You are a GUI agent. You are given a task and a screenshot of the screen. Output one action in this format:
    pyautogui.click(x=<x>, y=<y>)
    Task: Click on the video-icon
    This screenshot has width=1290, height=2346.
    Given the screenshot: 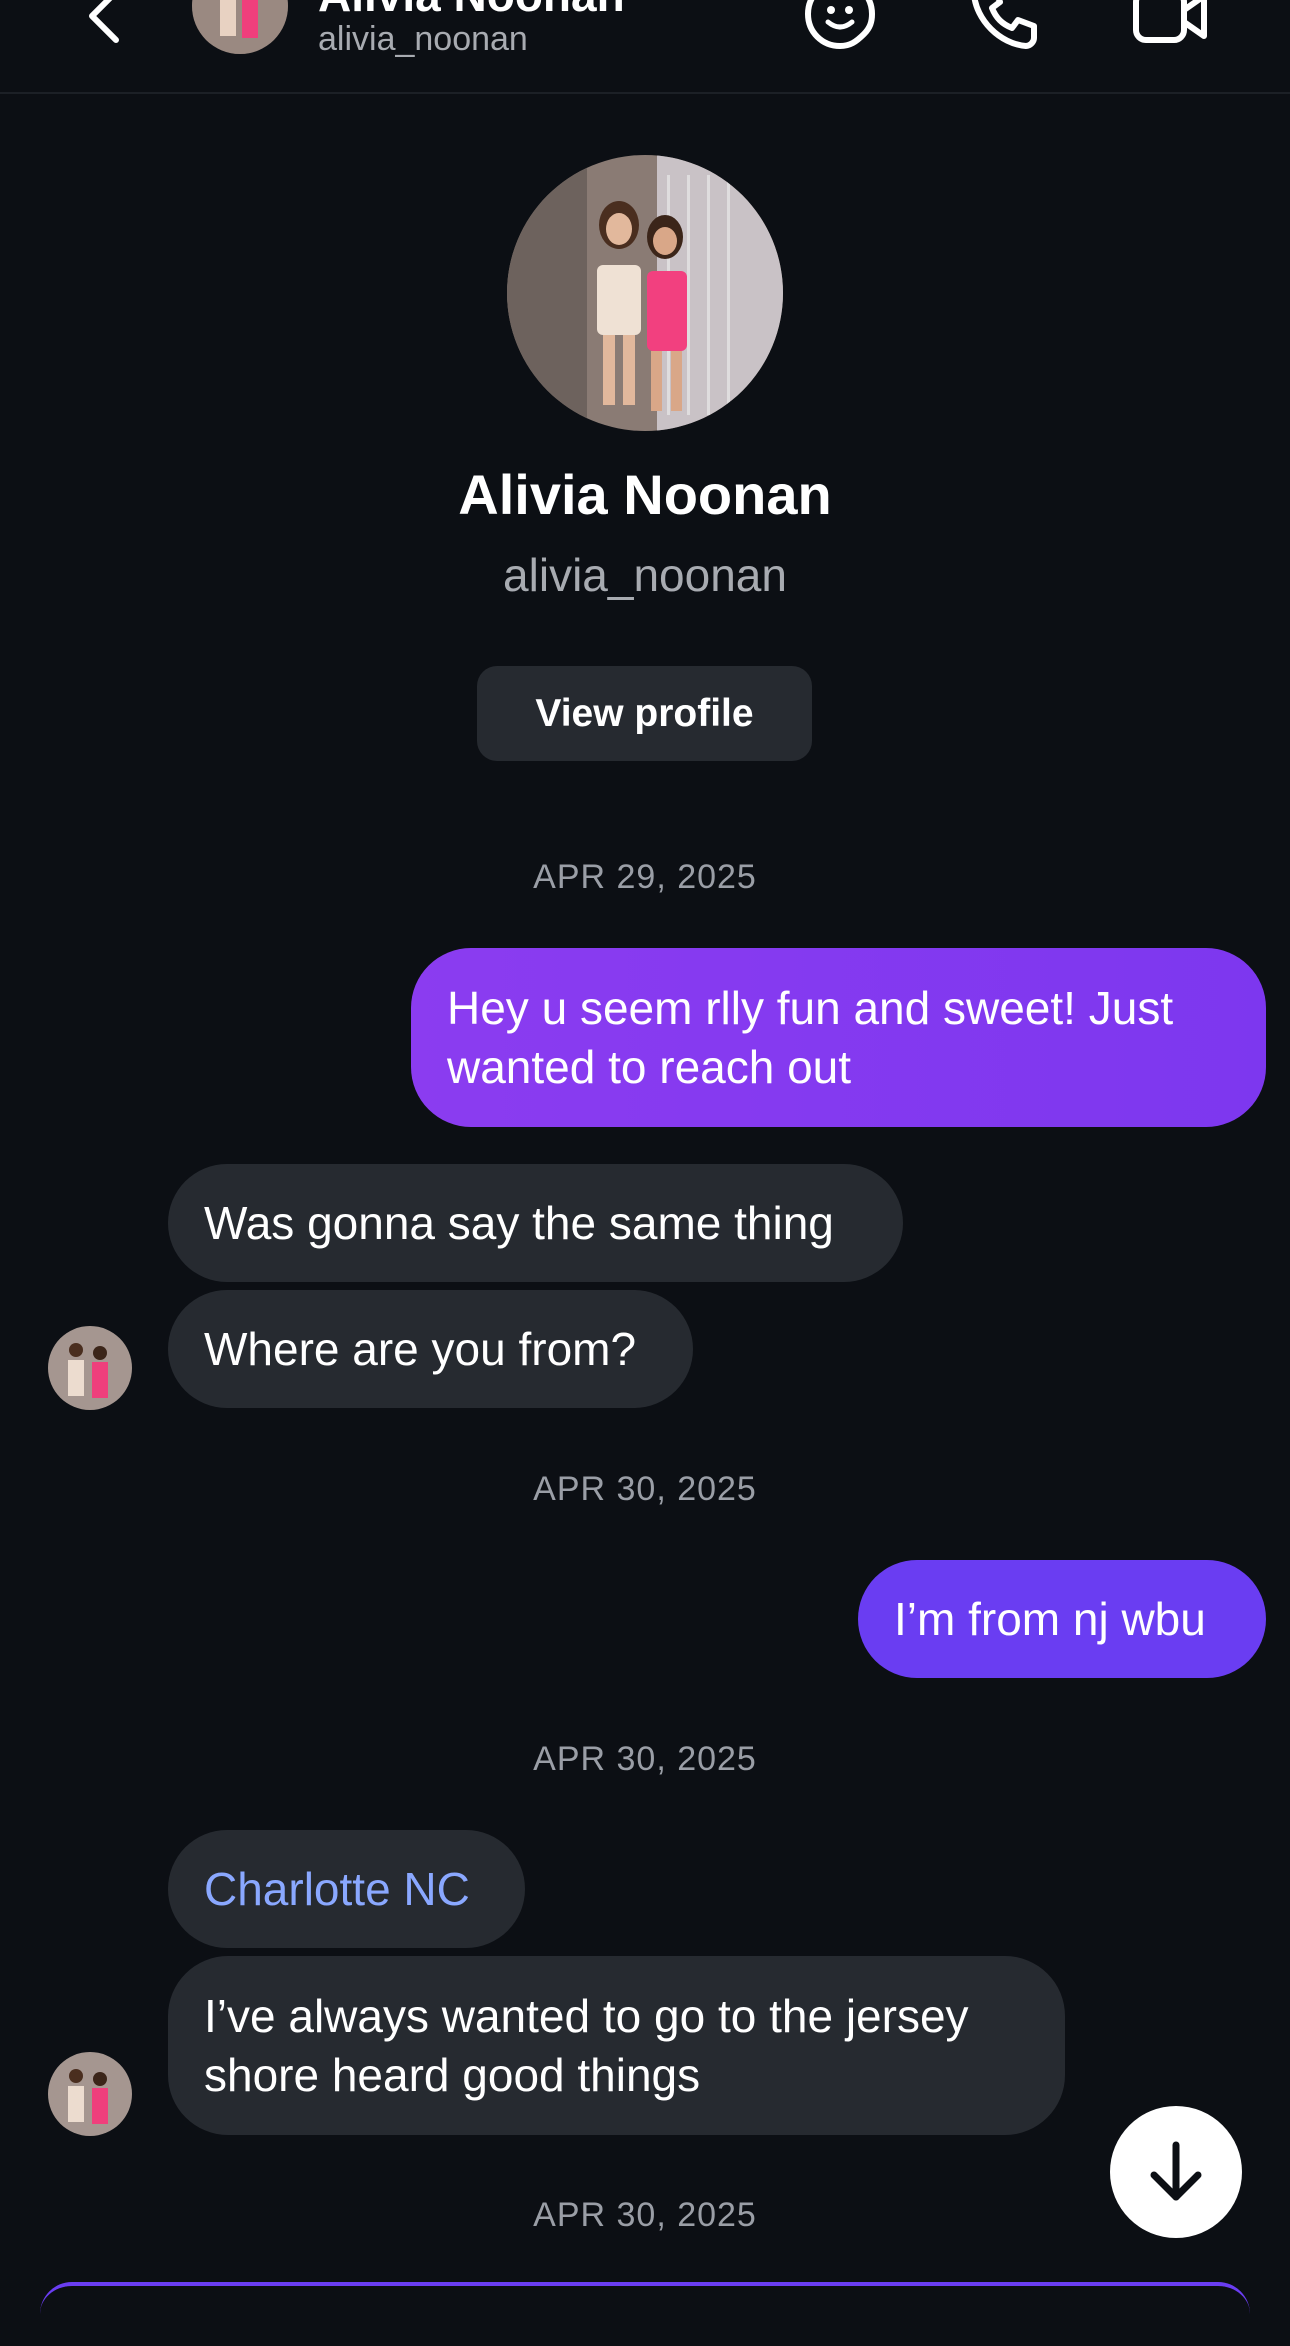 What is the action you would take?
    pyautogui.click(x=1170, y=28)
    